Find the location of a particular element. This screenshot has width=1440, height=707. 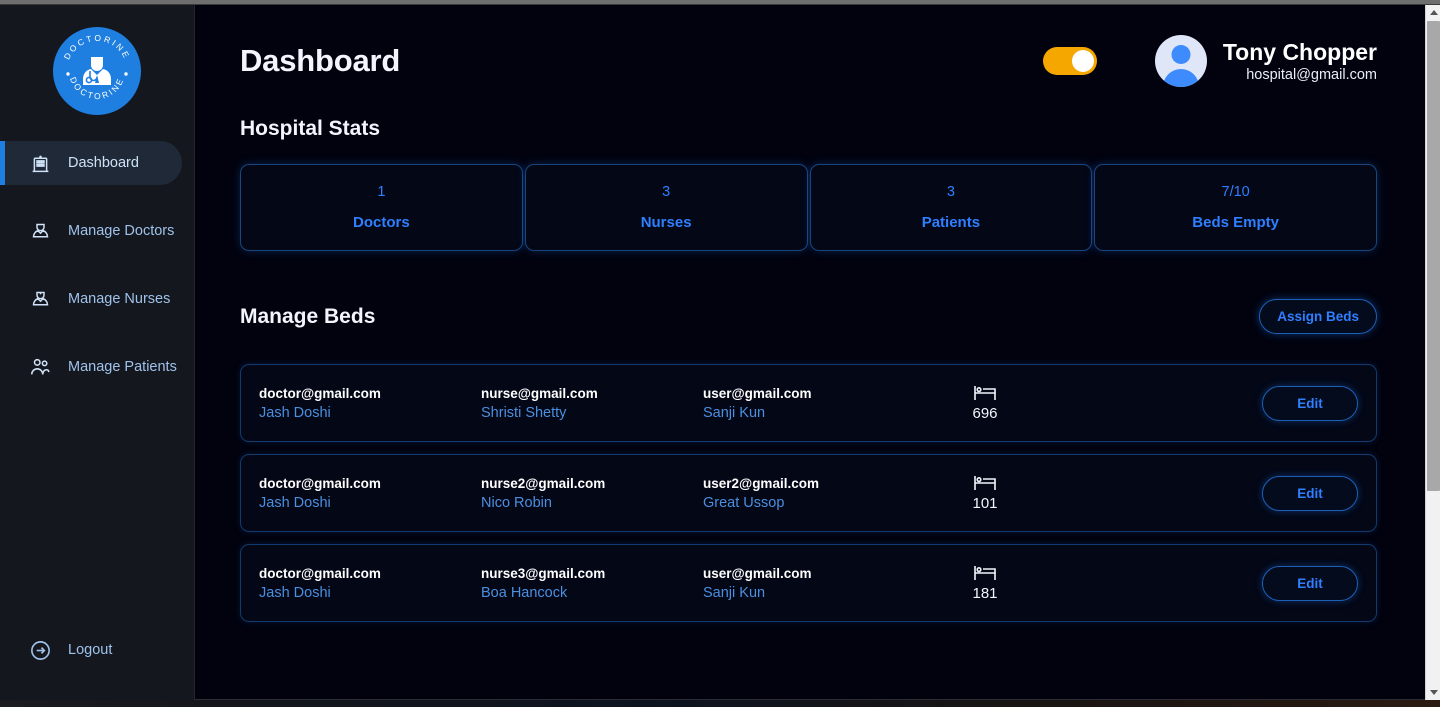

stat-label: Beds Empty is located at coordinates (1235, 222).